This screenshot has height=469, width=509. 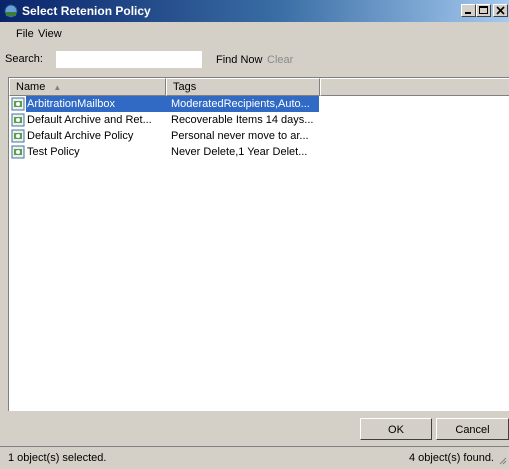 What do you see at coordinates (280, 60) in the screenshot?
I see `clear-button: Clear` at bounding box center [280, 60].